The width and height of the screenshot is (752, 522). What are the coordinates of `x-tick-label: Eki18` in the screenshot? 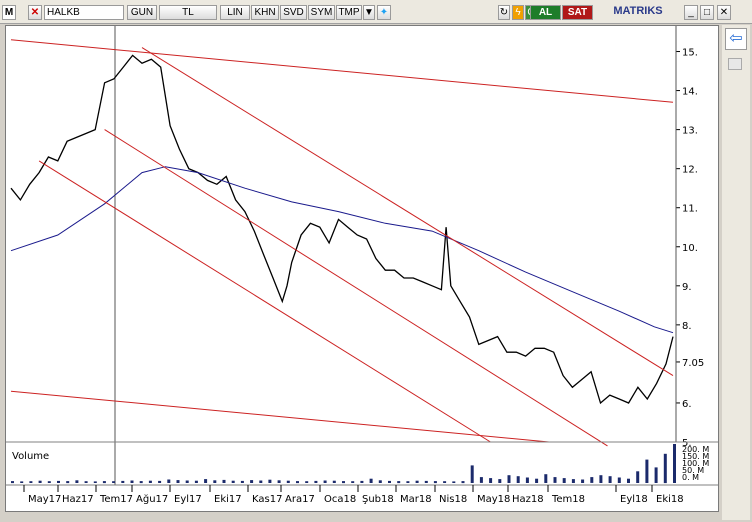 It's located at (670, 499).